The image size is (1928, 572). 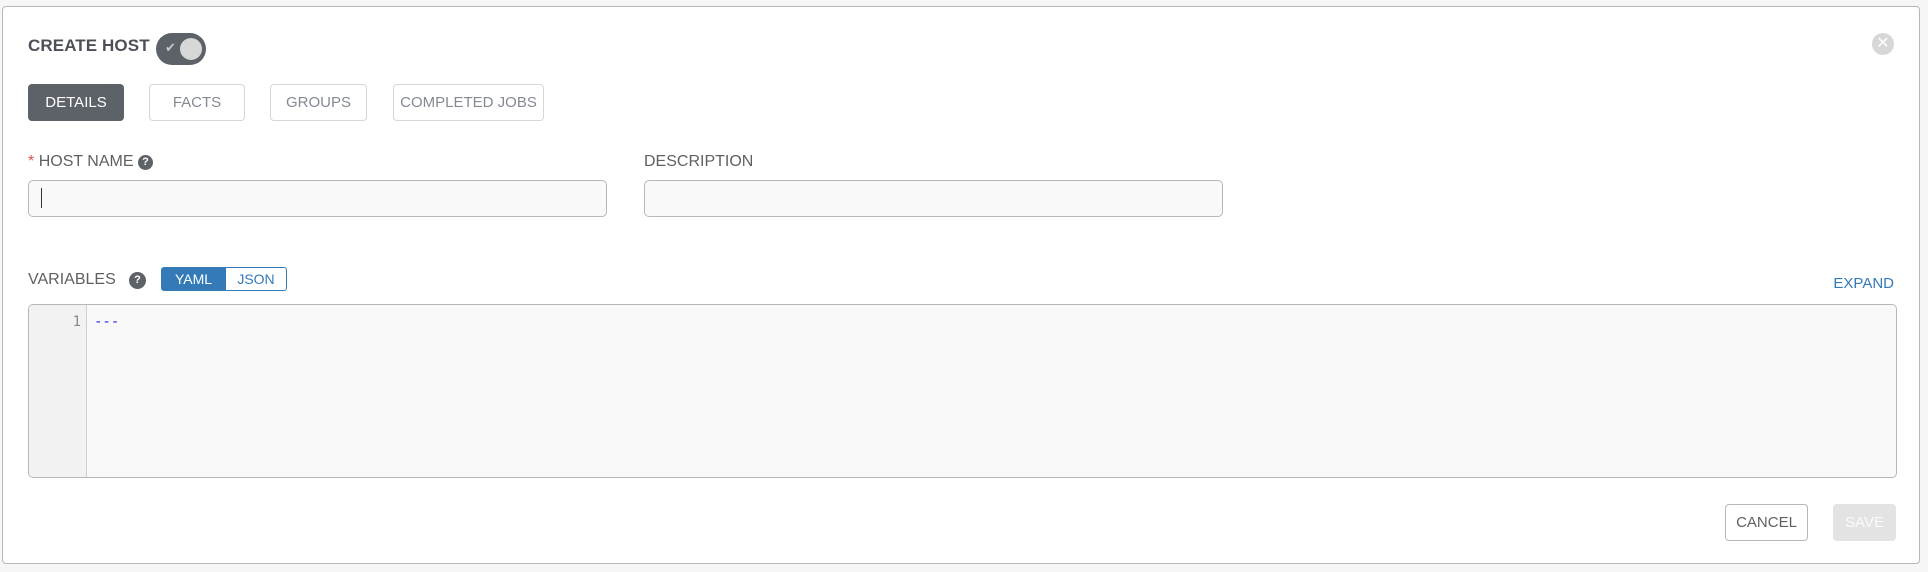 What do you see at coordinates (197, 102) in the screenshot?
I see `tab-facts: FACTS` at bounding box center [197, 102].